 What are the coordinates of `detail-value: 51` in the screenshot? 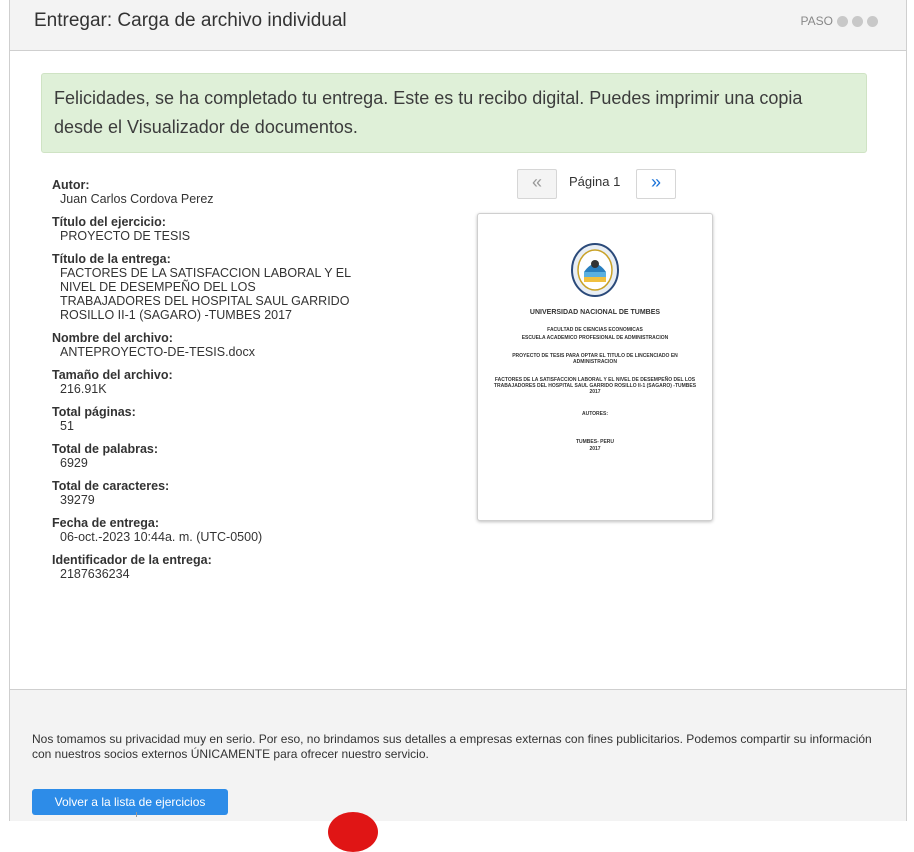 It's located at (67, 426).